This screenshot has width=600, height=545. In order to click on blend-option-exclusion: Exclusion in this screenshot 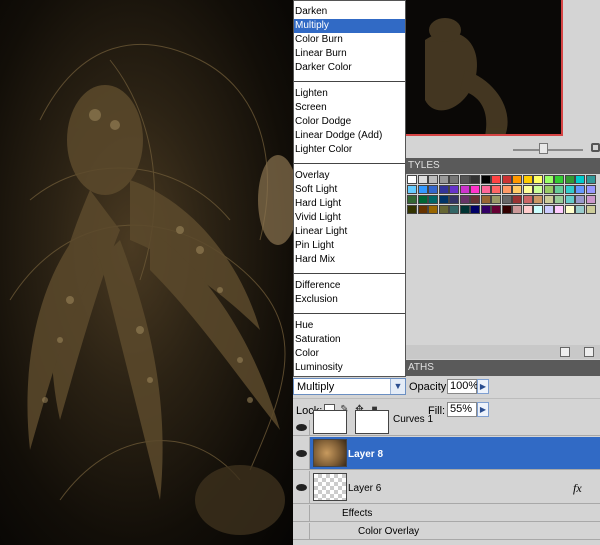, I will do `click(349, 300)`.